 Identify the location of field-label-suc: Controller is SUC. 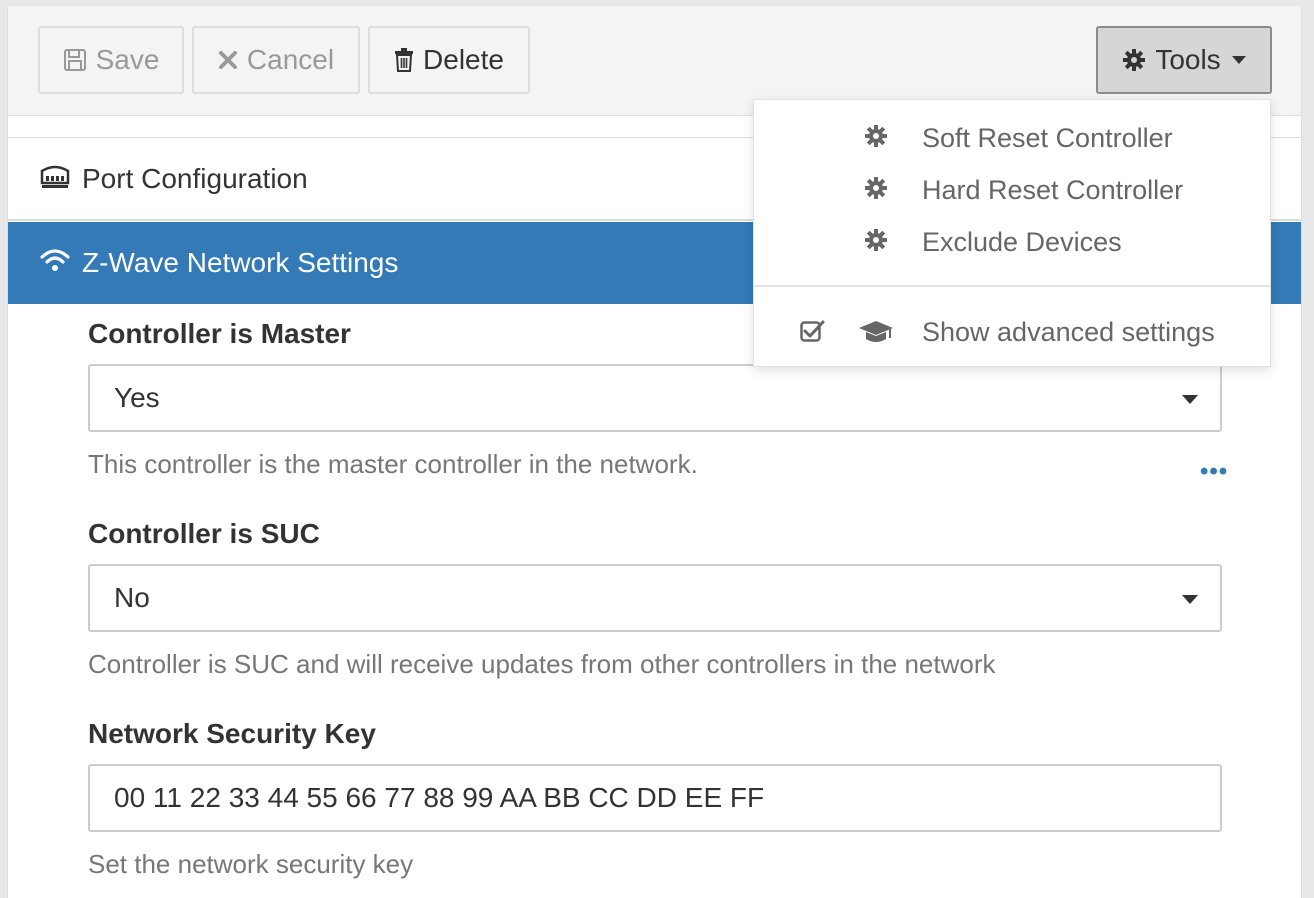
(204, 533).